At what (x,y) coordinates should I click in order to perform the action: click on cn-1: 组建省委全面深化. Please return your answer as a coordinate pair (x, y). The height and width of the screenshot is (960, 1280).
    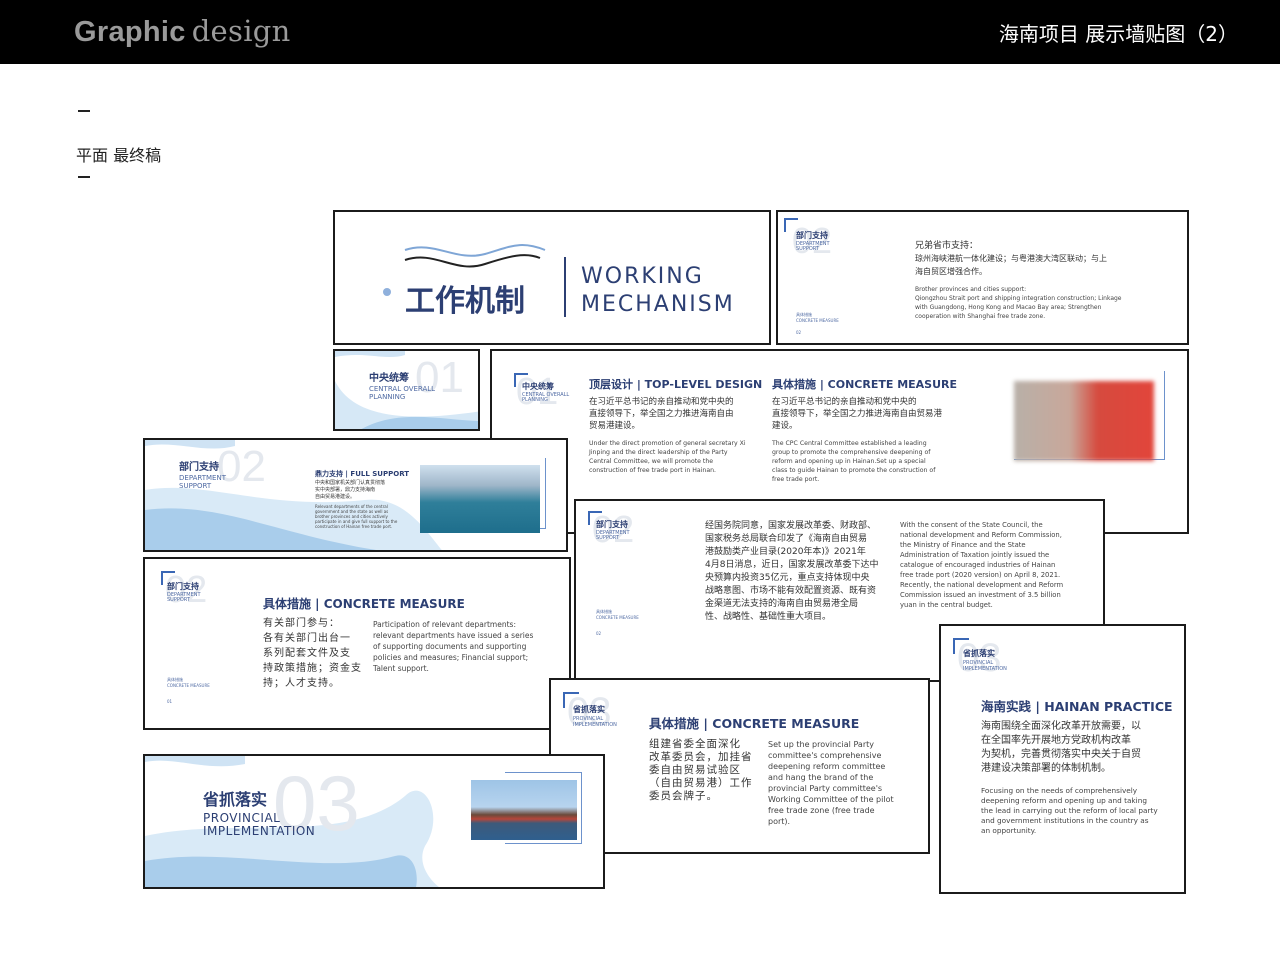
    Looking at the image, I should click on (695, 744).